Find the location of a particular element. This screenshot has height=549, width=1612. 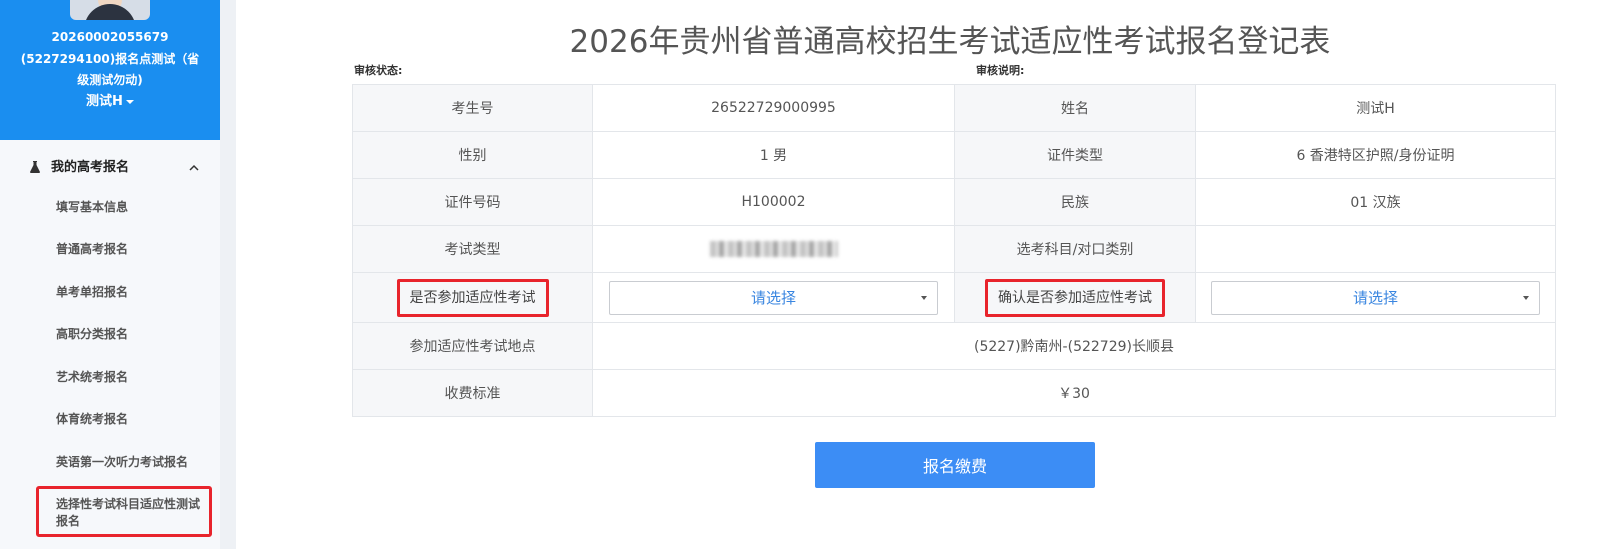

profile-org-line1: (5227294100)报名点测试（省 is located at coordinates (110, 59).